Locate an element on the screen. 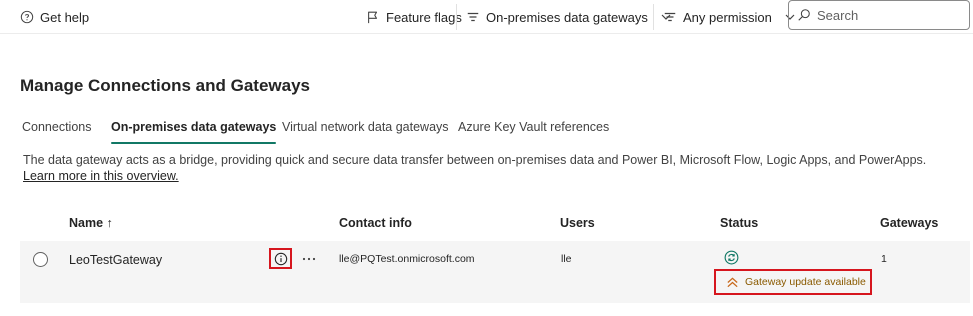  column-header-gateways: Gateways is located at coordinates (909, 223).